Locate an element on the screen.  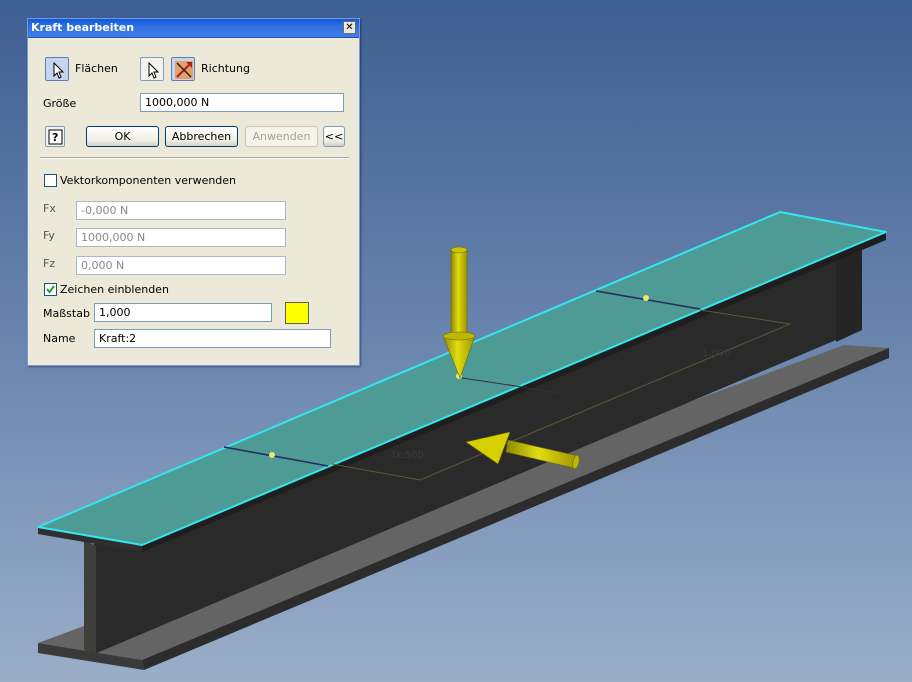
fx-label: Fx is located at coordinates (49, 208).